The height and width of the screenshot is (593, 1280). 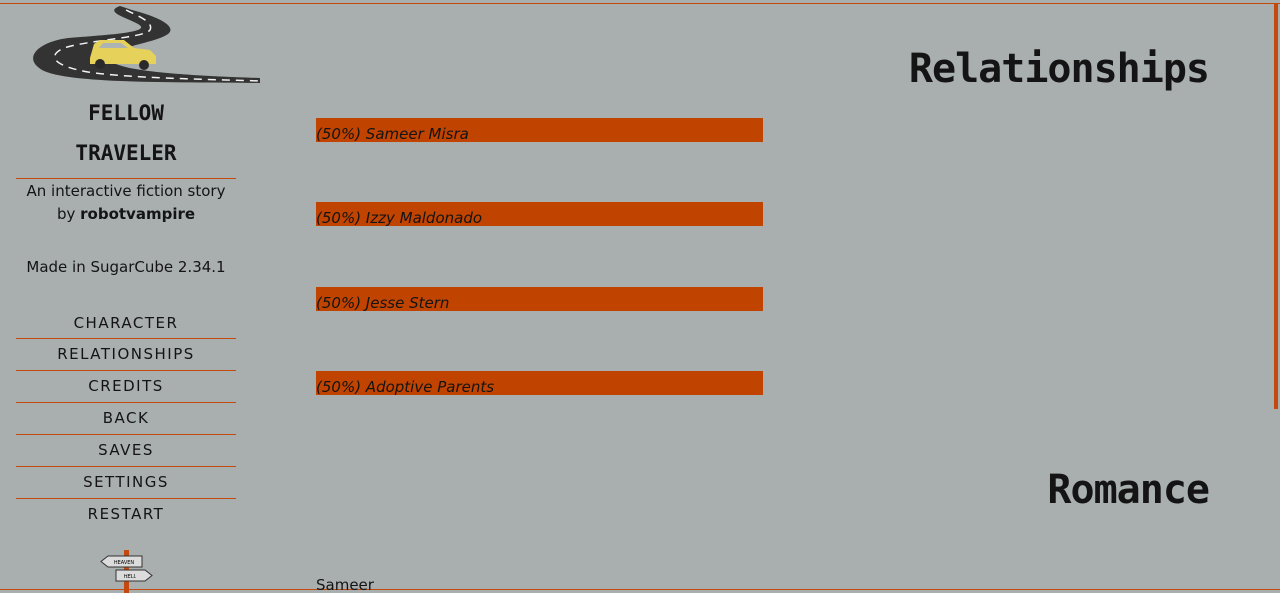 What do you see at coordinates (126, 178) in the screenshot?
I see `title-divider` at bounding box center [126, 178].